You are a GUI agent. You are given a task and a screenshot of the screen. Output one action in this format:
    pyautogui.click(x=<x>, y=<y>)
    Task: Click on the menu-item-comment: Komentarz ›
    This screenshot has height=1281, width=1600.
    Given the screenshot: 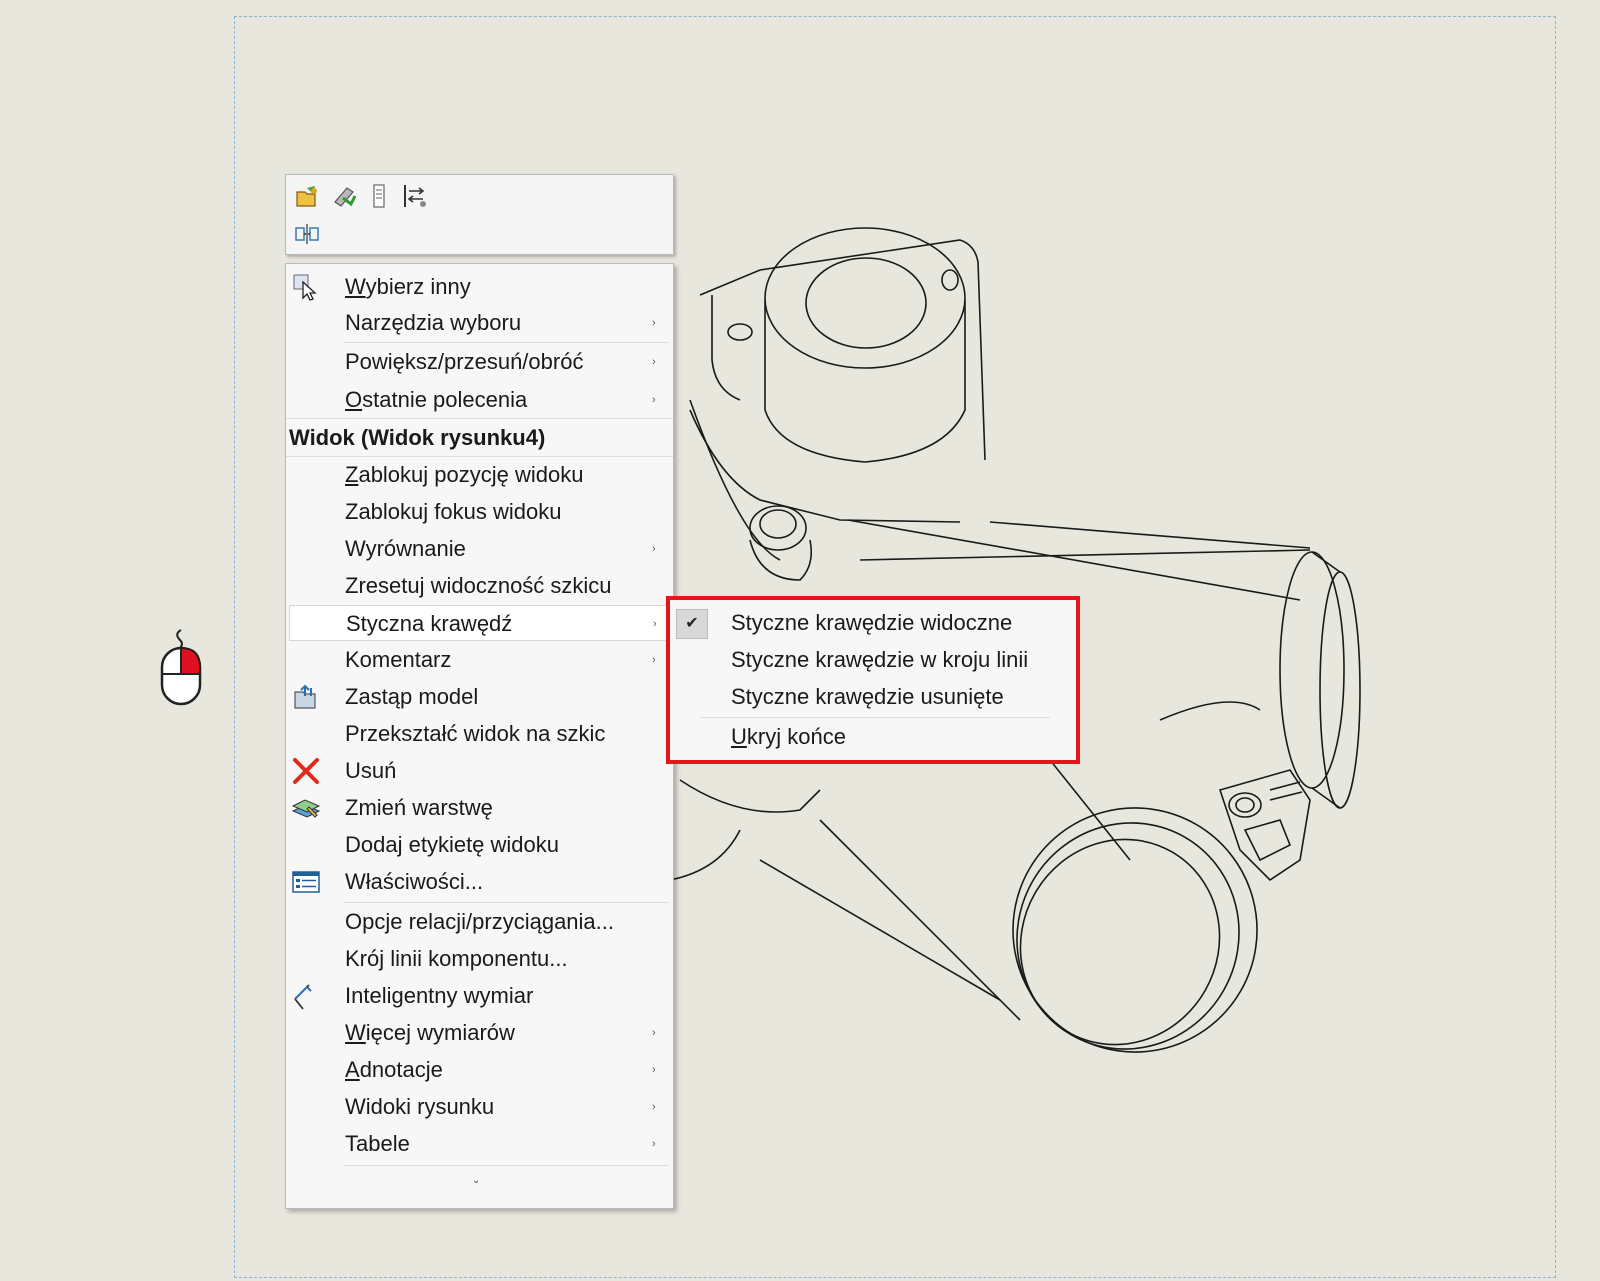 What is the action you would take?
    pyautogui.click(x=479, y=660)
    